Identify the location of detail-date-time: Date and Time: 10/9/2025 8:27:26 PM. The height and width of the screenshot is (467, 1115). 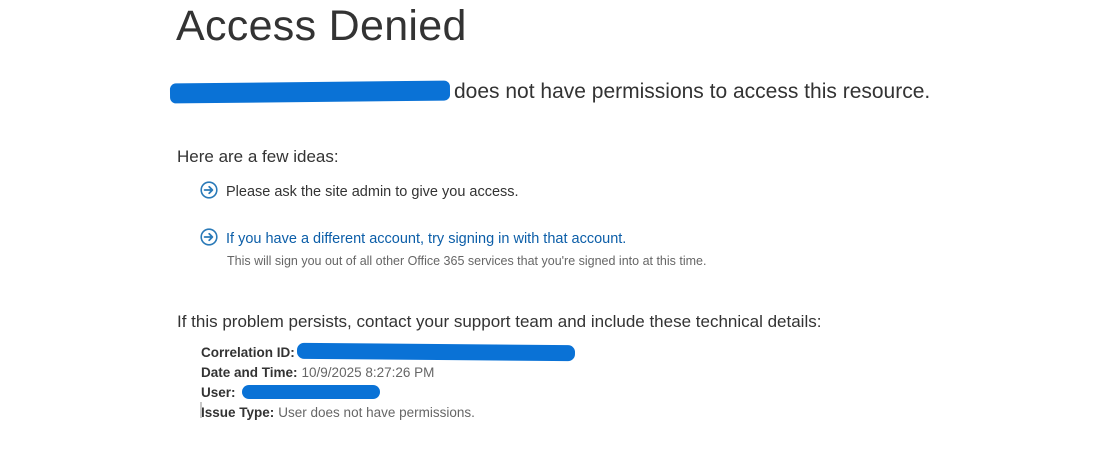
(388, 372).